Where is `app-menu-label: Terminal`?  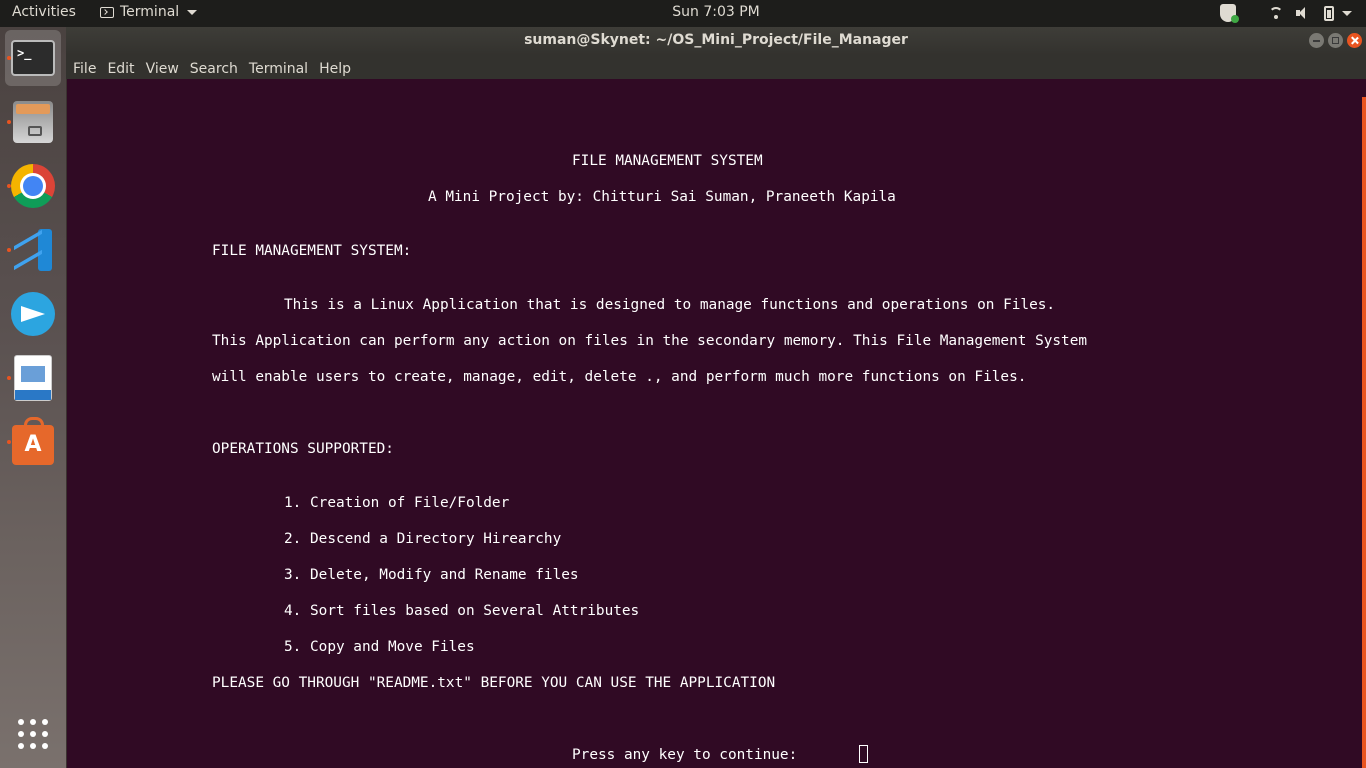
app-menu-label: Terminal is located at coordinates (150, 12).